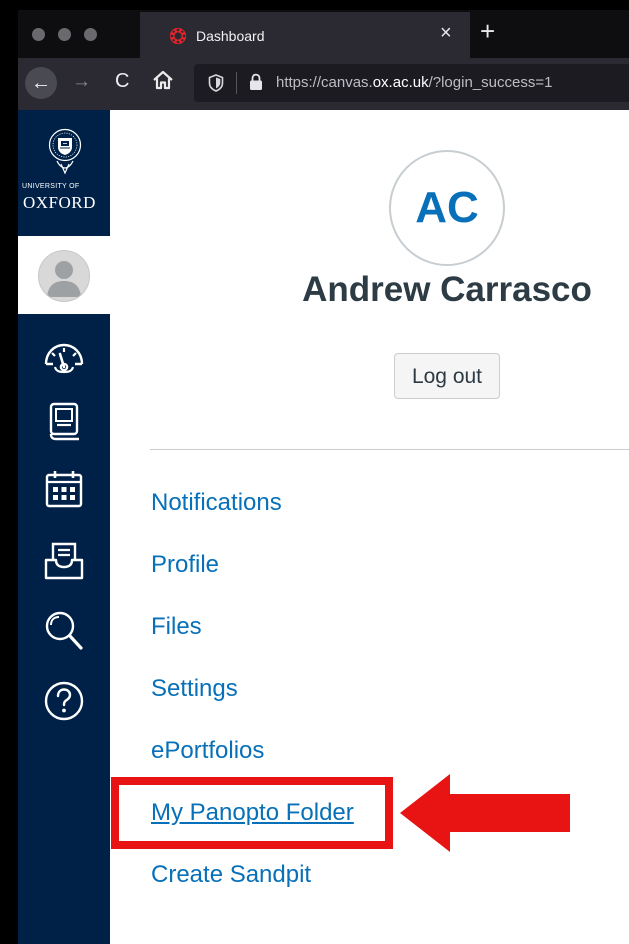 The width and height of the screenshot is (629, 944). Describe the element at coordinates (400, 82) in the screenshot. I see `url-domain: ox.ac.uk` at that location.